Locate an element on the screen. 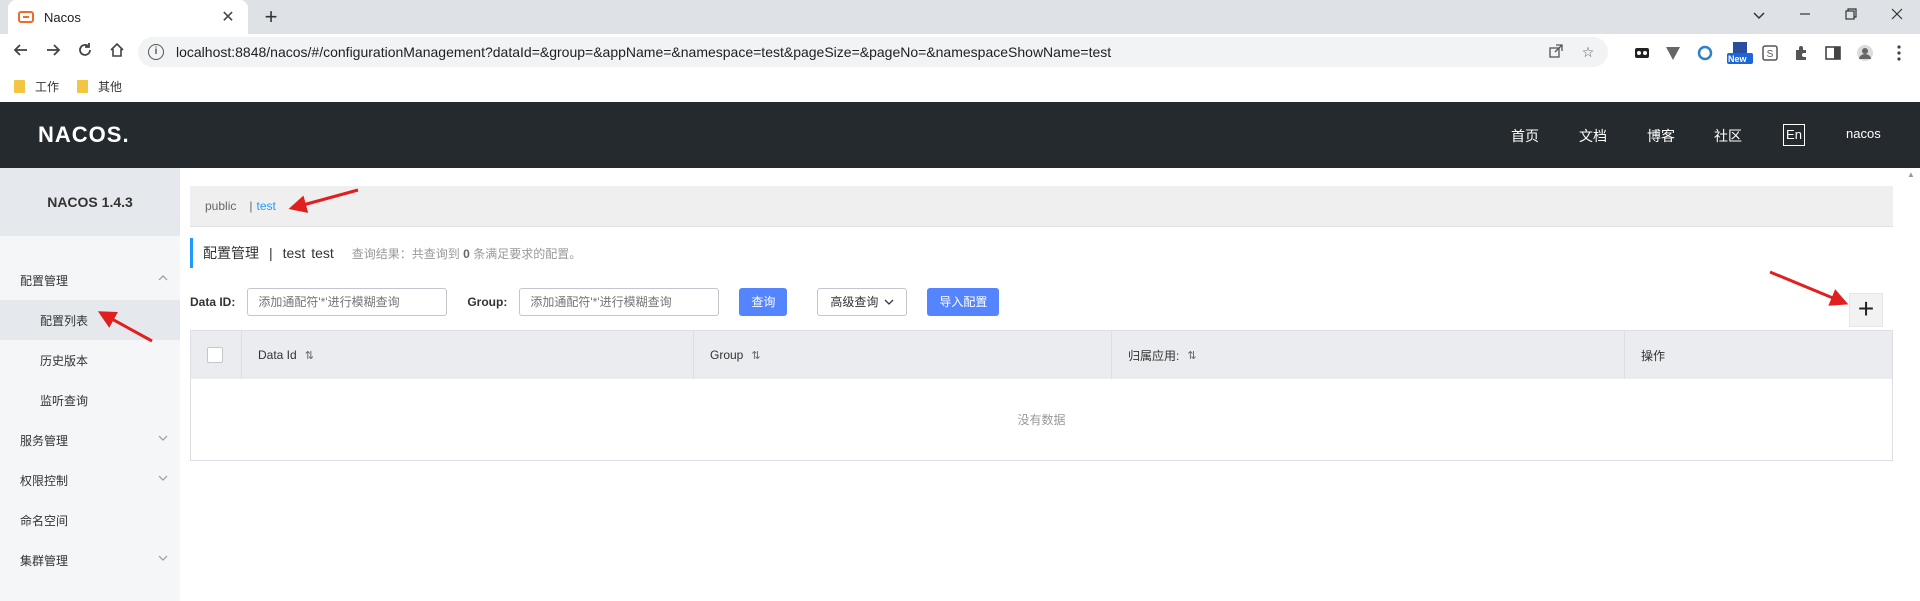 The width and height of the screenshot is (1920, 601). sidebar-item-namespace: 命名空间 is located at coordinates (90, 520).